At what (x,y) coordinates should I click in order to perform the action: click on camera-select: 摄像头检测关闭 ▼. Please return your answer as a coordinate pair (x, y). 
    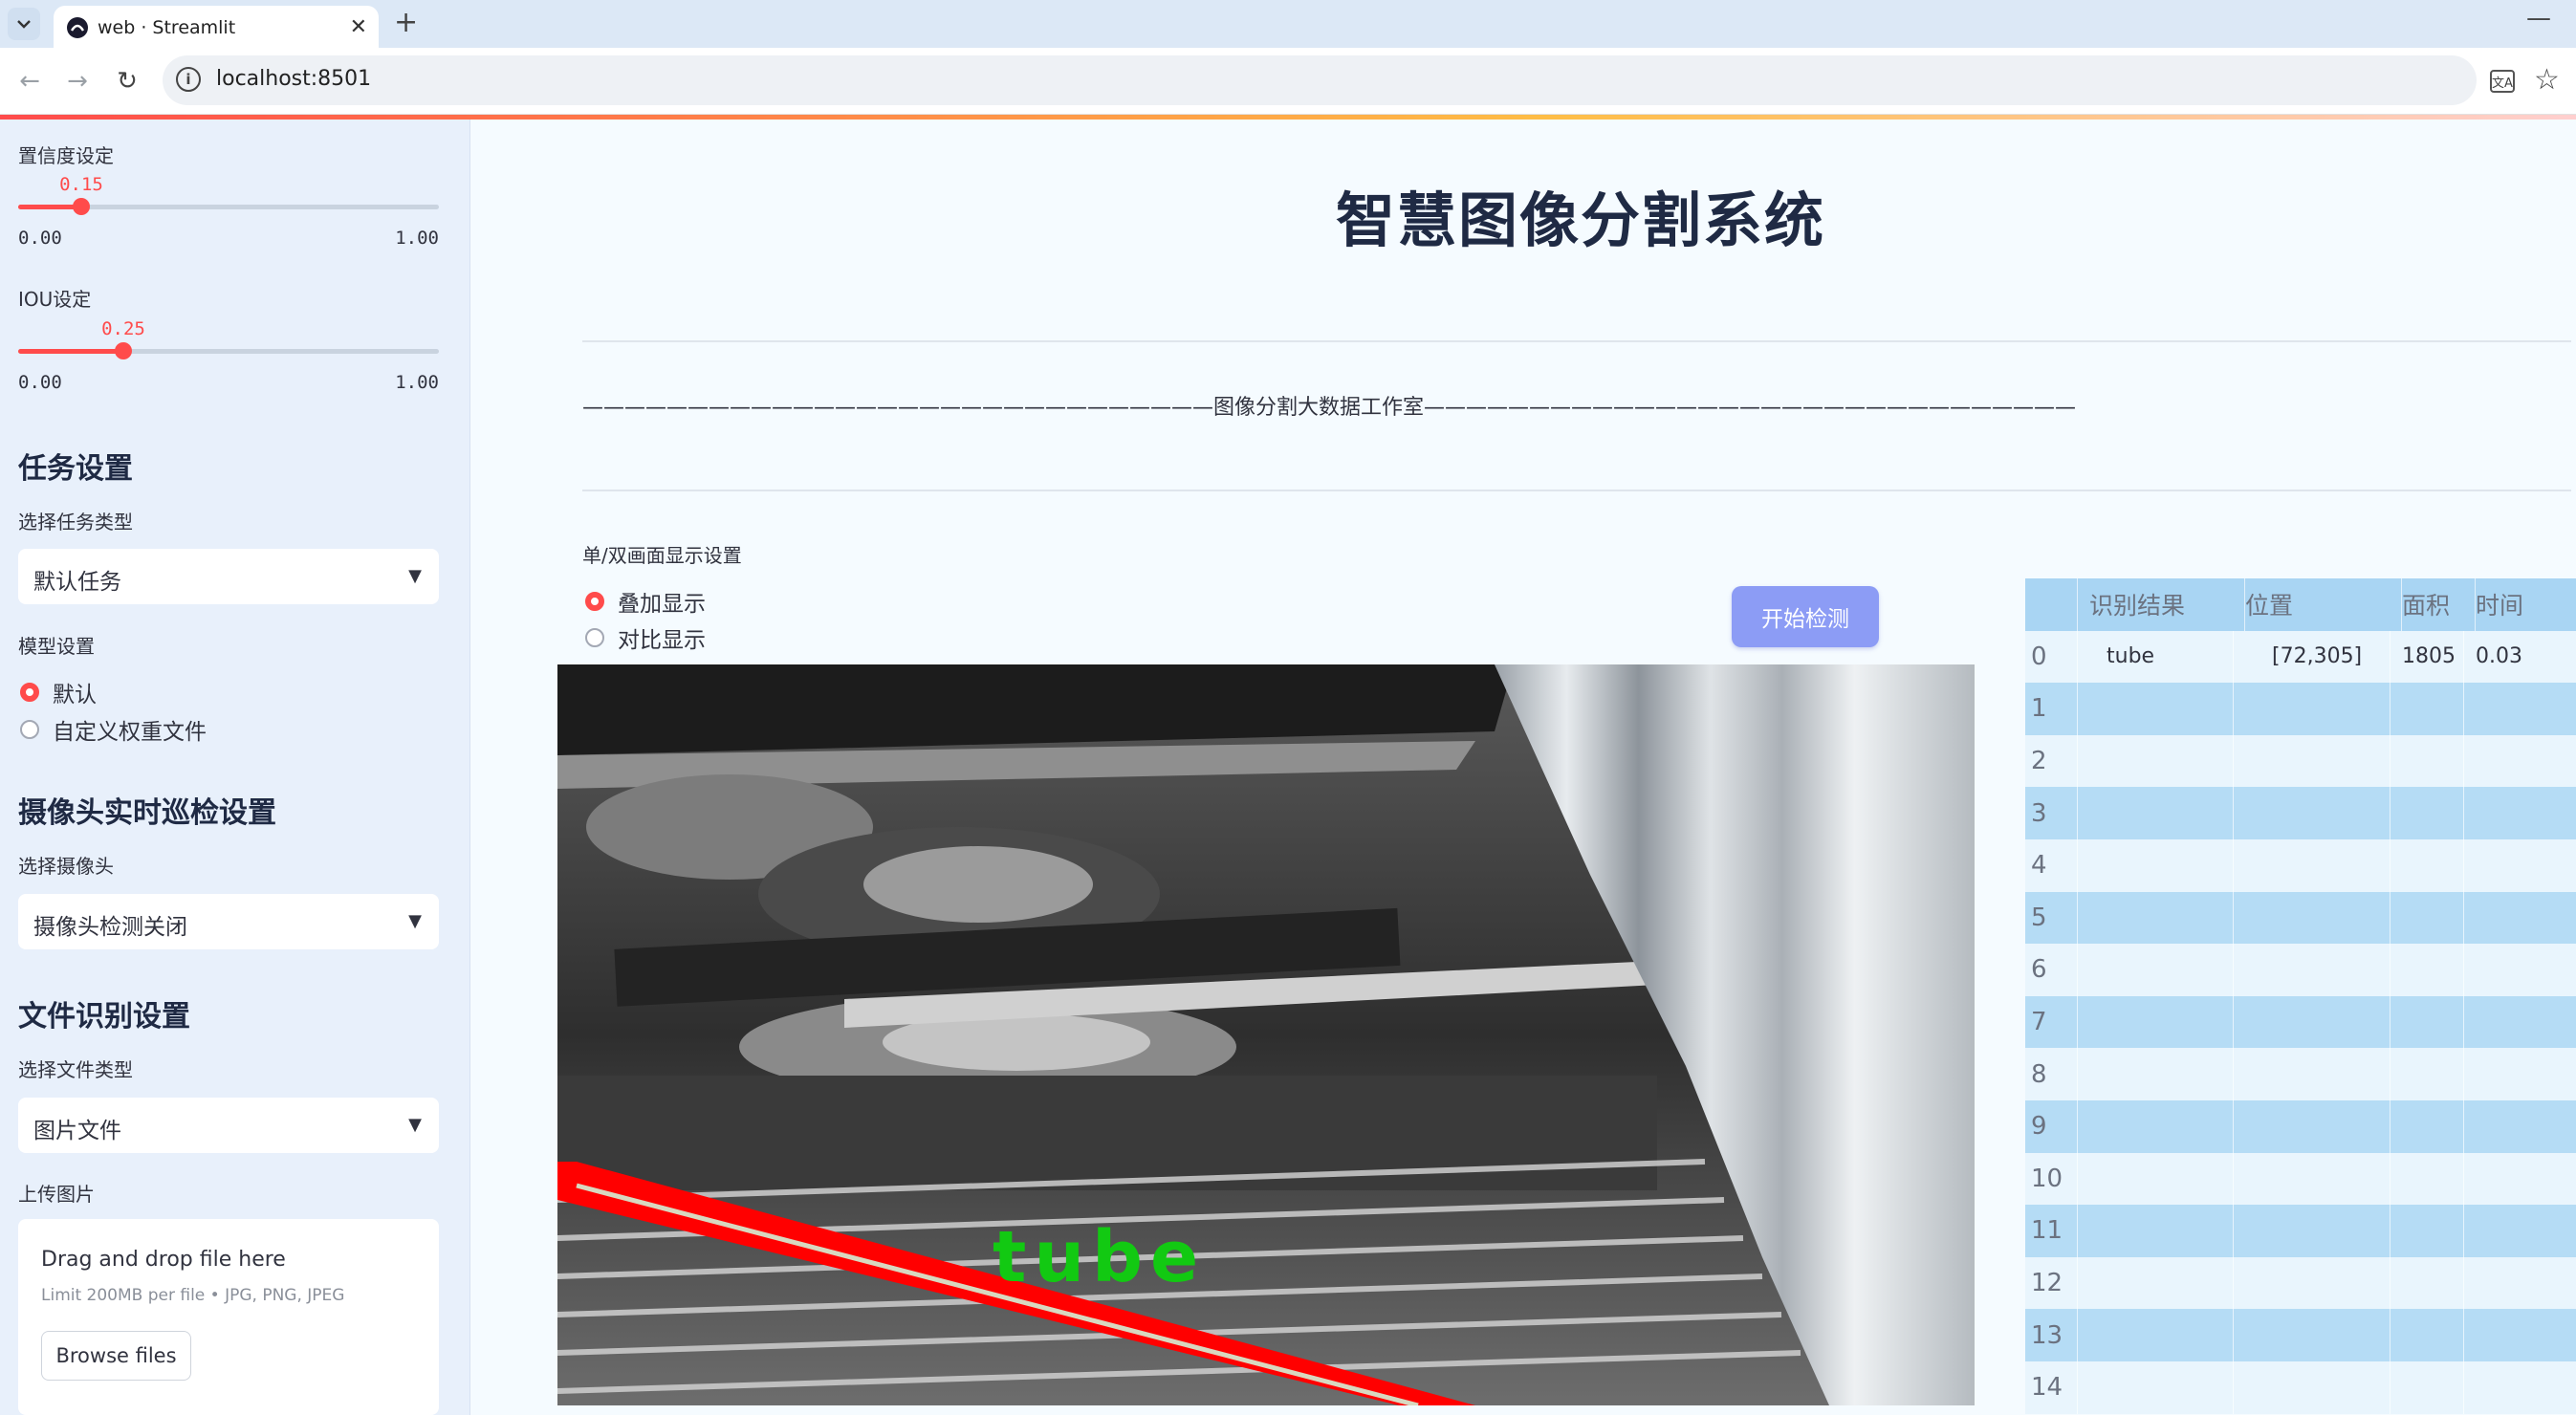
    Looking at the image, I should click on (228, 922).